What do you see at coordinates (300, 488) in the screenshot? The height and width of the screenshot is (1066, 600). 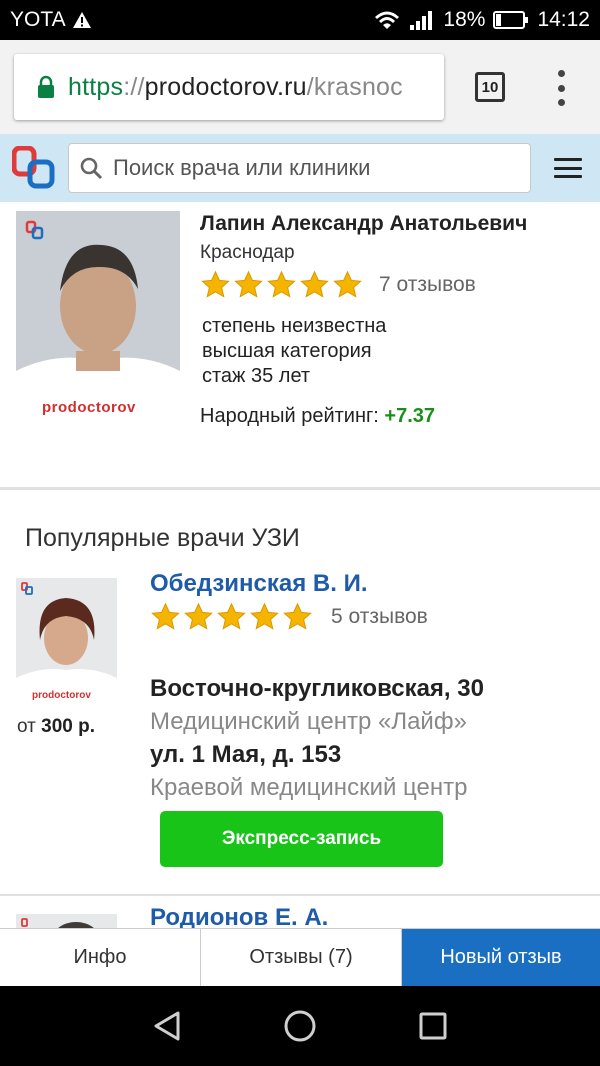 I see `section-divider` at bounding box center [300, 488].